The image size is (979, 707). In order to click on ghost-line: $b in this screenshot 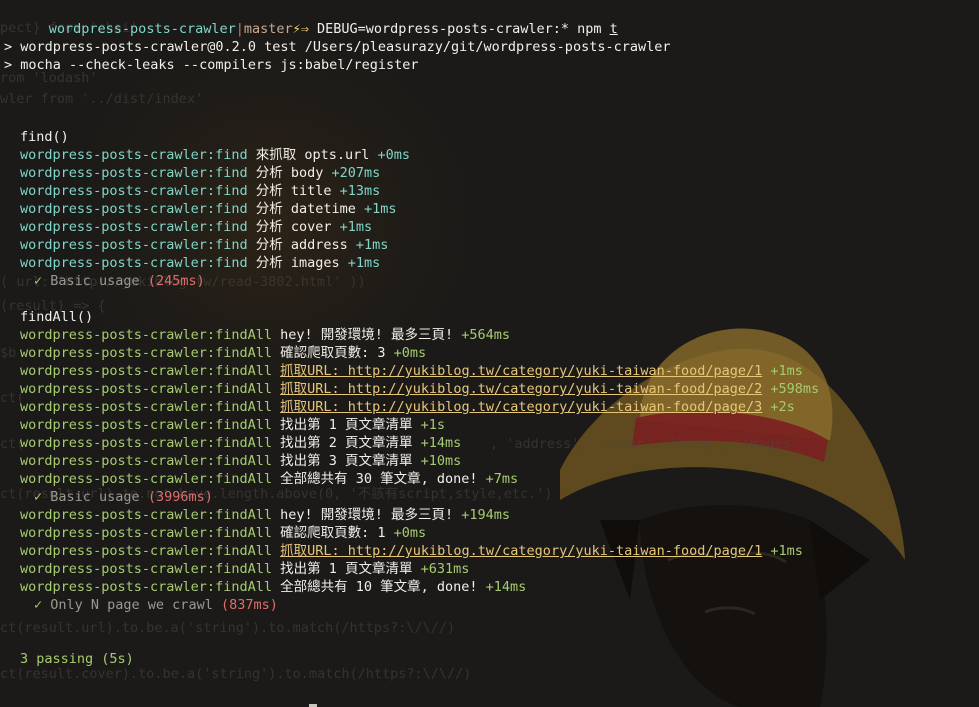, I will do `click(8, 353)`.